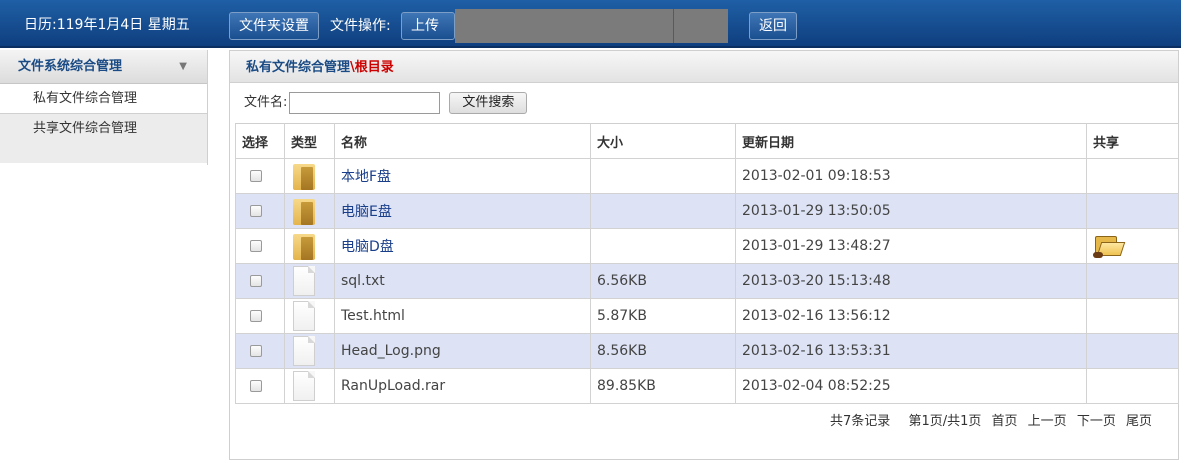  I want to click on upload-path-field, so click(591, 26).